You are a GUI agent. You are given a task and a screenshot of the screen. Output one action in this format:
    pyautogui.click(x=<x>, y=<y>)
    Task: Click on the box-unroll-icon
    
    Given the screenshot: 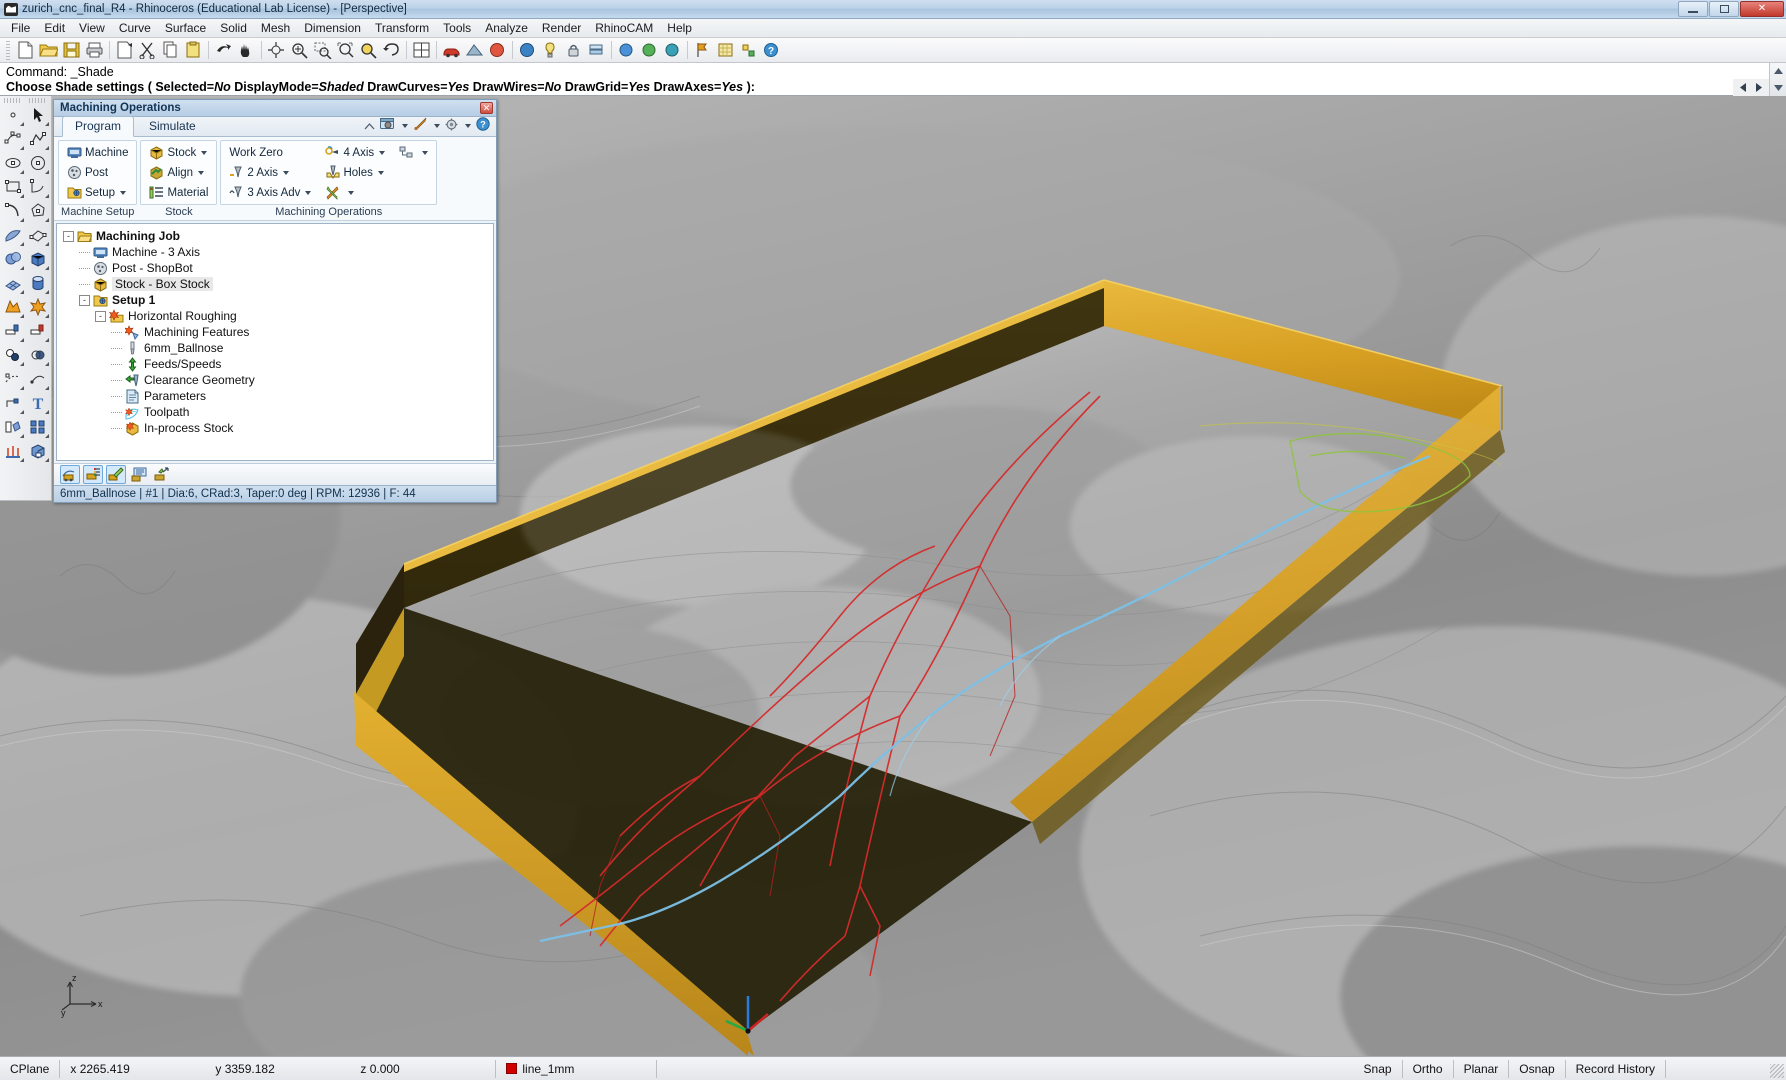 What is the action you would take?
    pyautogui.click(x=13, y=427)
    